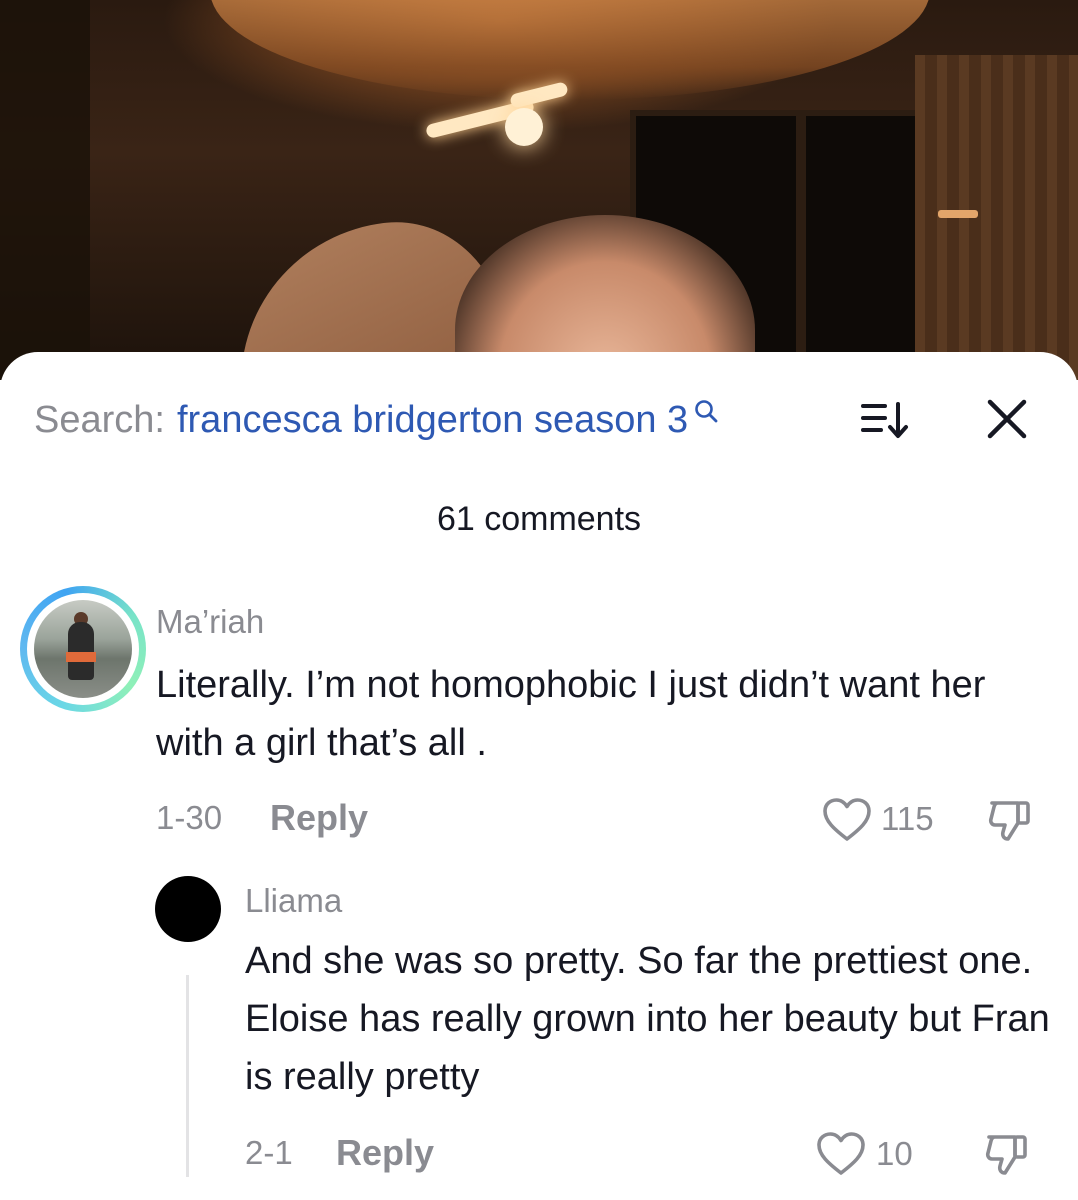 This screenshot has width=1078, height=1200. I want to click on comment-username: Lliama, so click(293, 901).